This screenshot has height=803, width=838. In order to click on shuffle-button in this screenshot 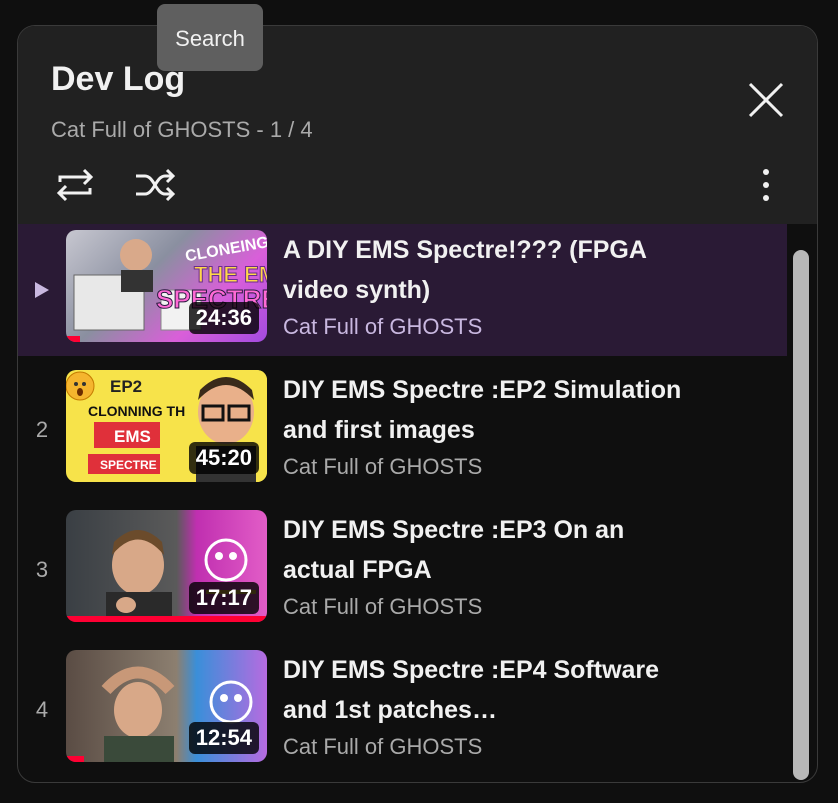, I will do `click(155, 185)`.